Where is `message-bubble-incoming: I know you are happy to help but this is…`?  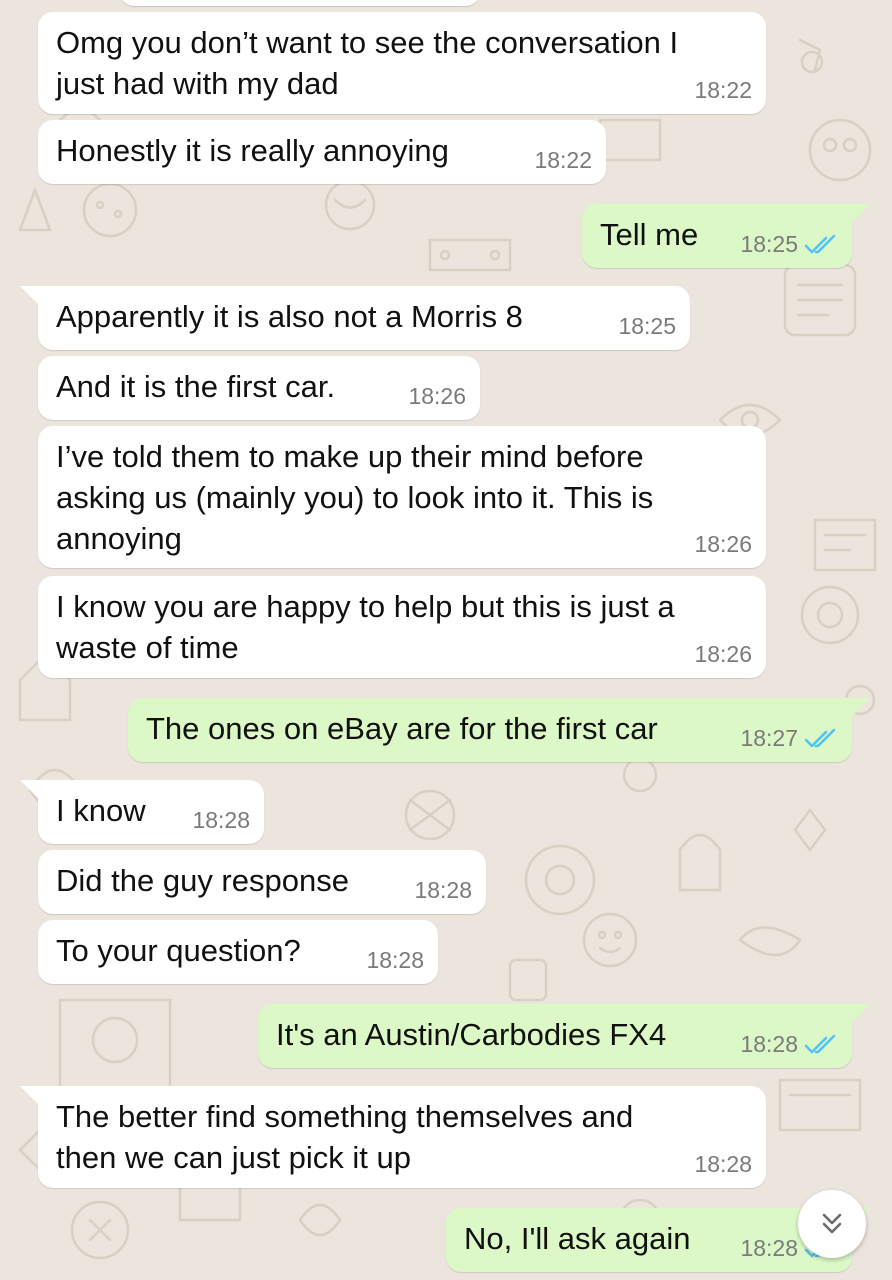 message-bubble-incoming: I know you are happy to help but this is… is located at coordinates (402, 627).